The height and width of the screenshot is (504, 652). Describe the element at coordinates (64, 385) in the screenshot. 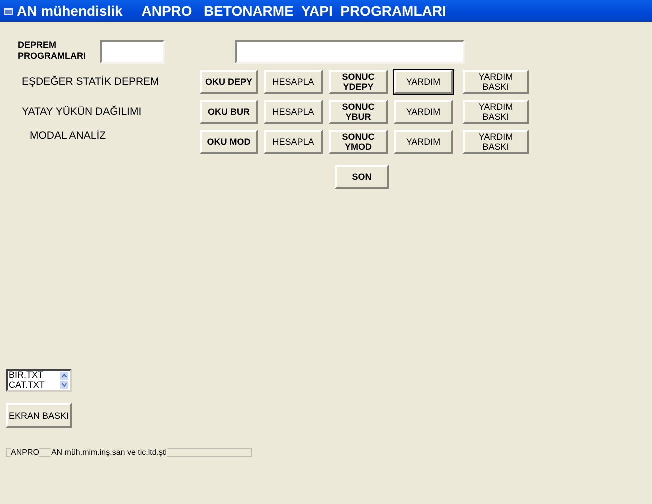

I see `scroll-down-icon` at that location.